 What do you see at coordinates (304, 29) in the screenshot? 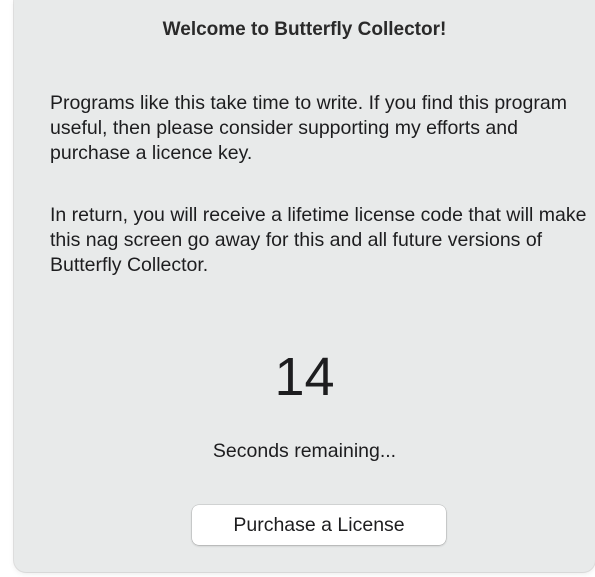
I see `dialog-title: Welcome to Butterfly Collector!` at bounding box center [304, 29].